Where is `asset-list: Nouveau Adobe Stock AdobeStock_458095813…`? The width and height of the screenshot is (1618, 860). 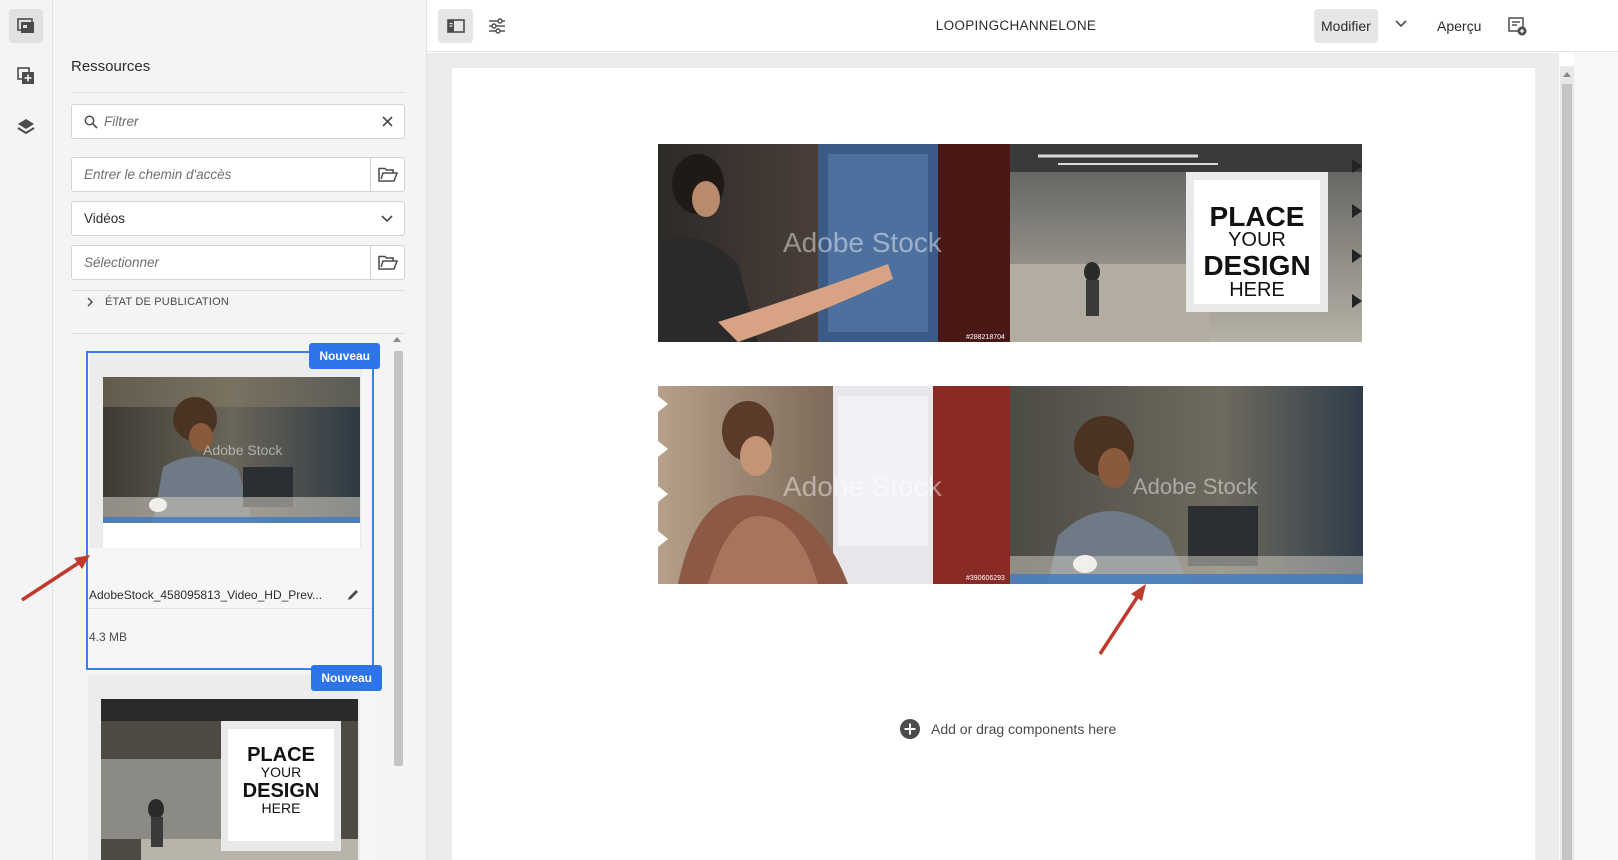
asset-list: Nouveau Adobe Stock AdobeStock_458095813… is located at coordinates (238, 598).